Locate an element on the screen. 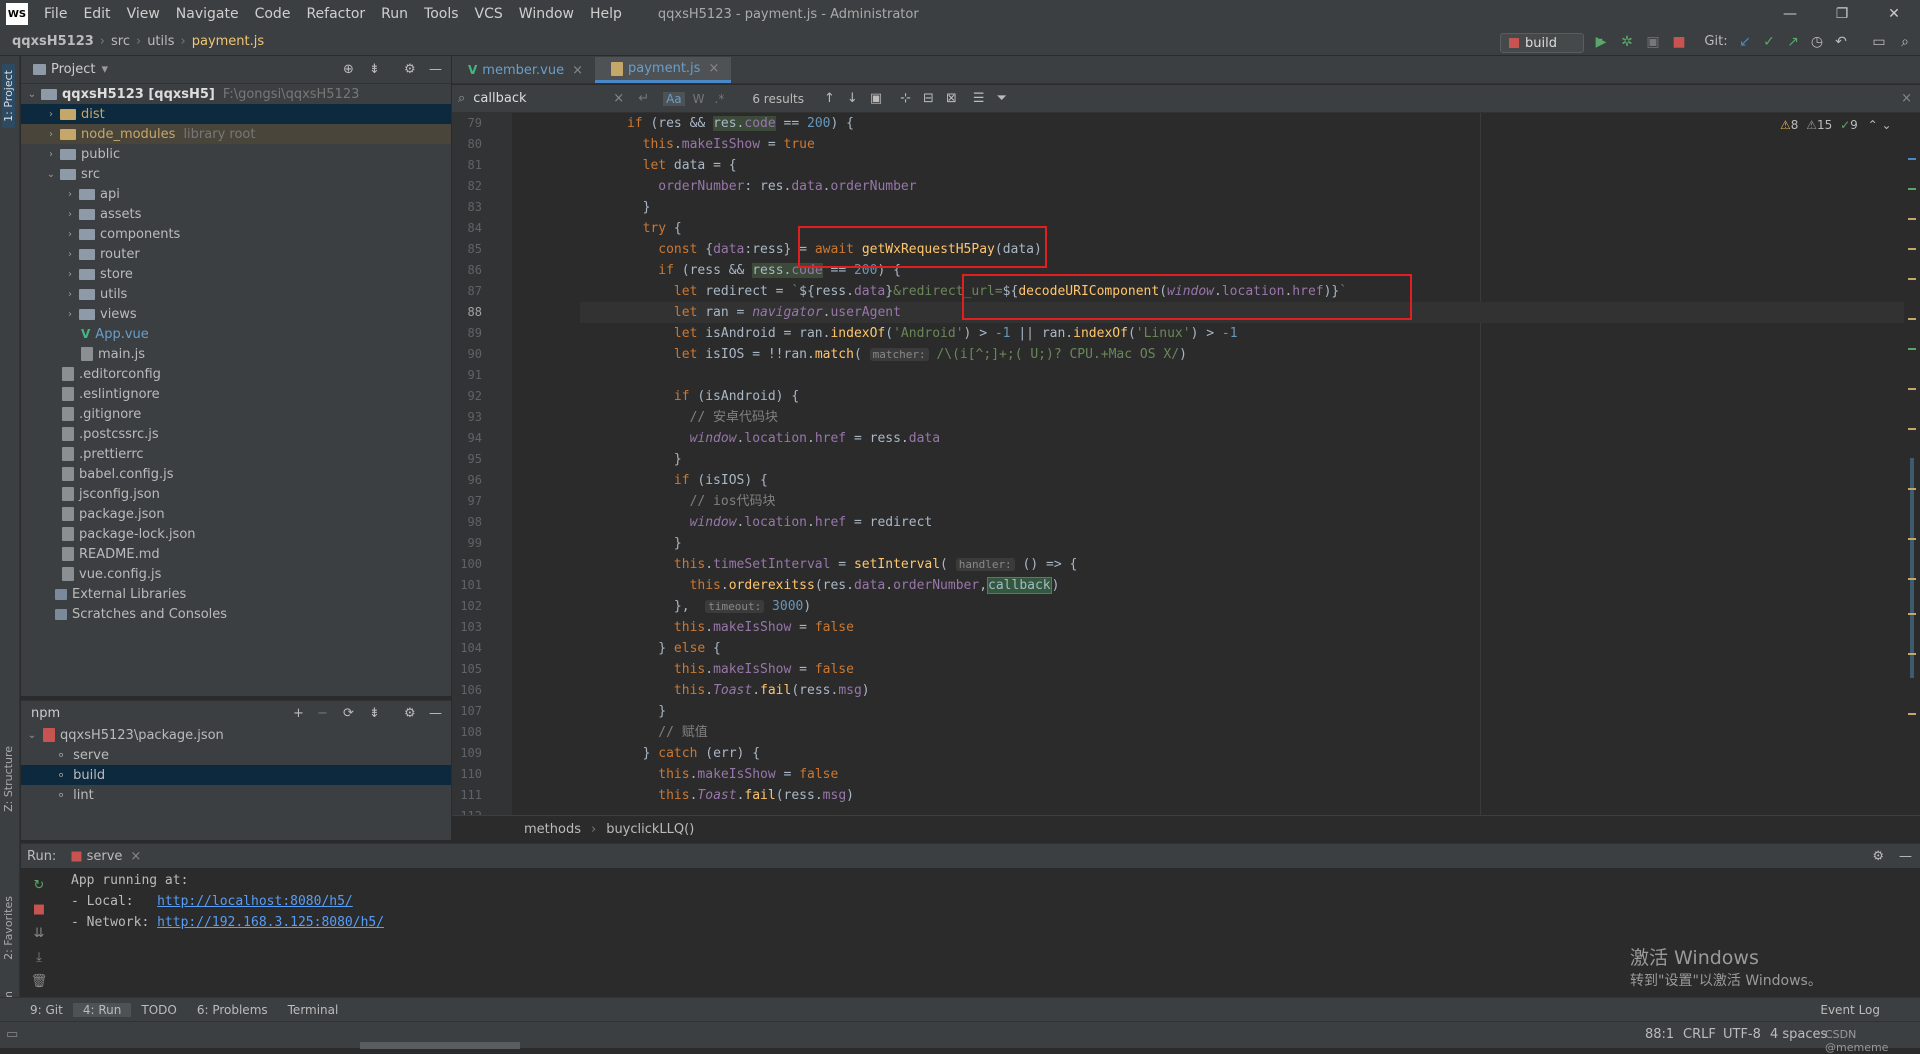 The width and height of the screenshot is (1920, 1054). menu-navigate: Navigate is located at coordinates (207, 14).